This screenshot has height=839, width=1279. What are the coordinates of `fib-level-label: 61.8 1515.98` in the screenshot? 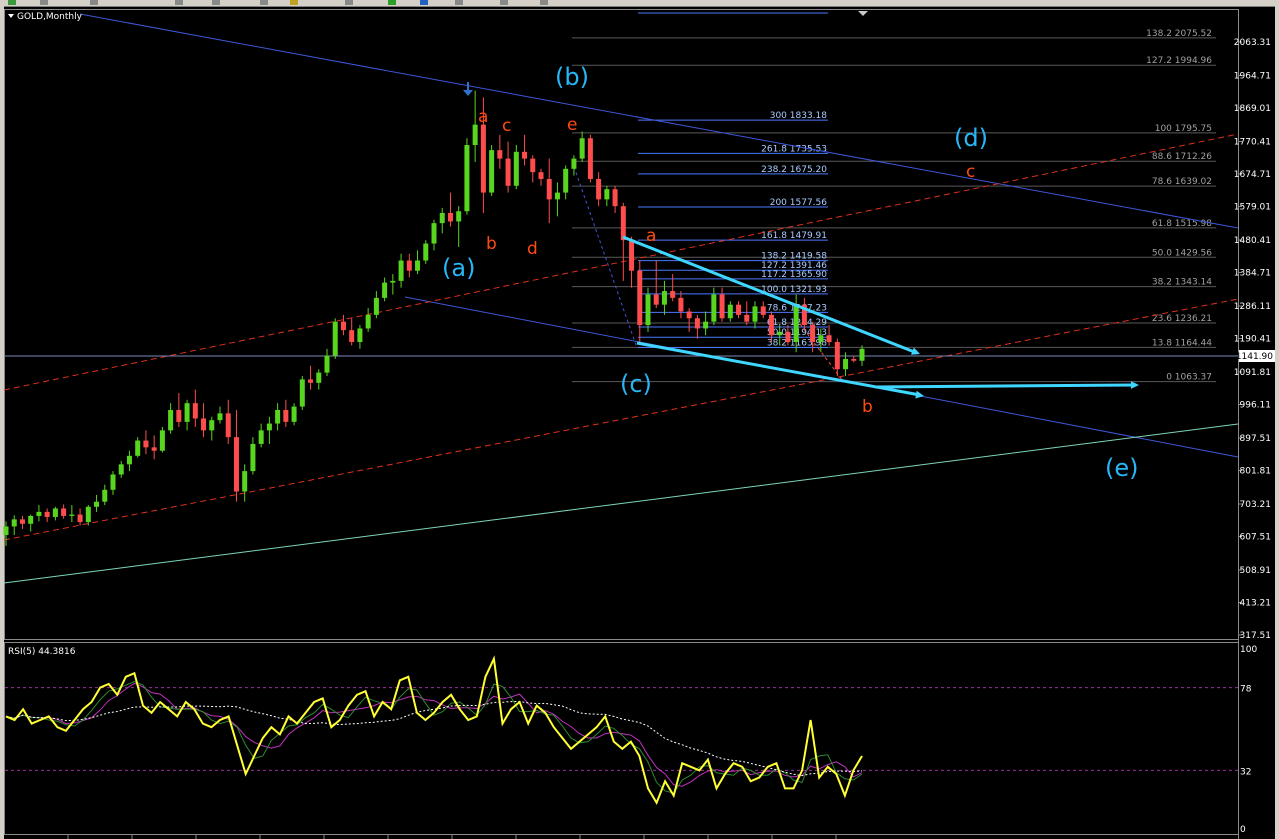 It's located at (1182, 224).